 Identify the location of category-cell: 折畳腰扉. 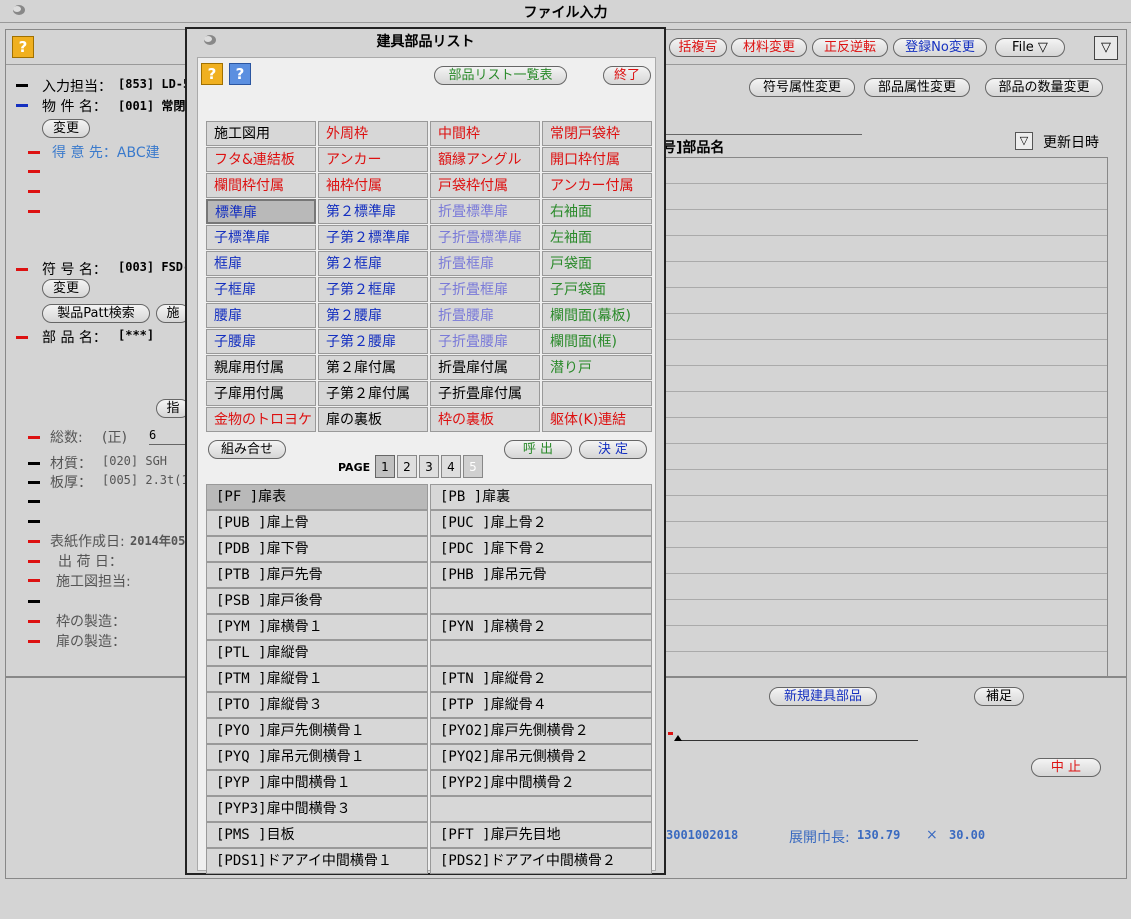
(485, 315).